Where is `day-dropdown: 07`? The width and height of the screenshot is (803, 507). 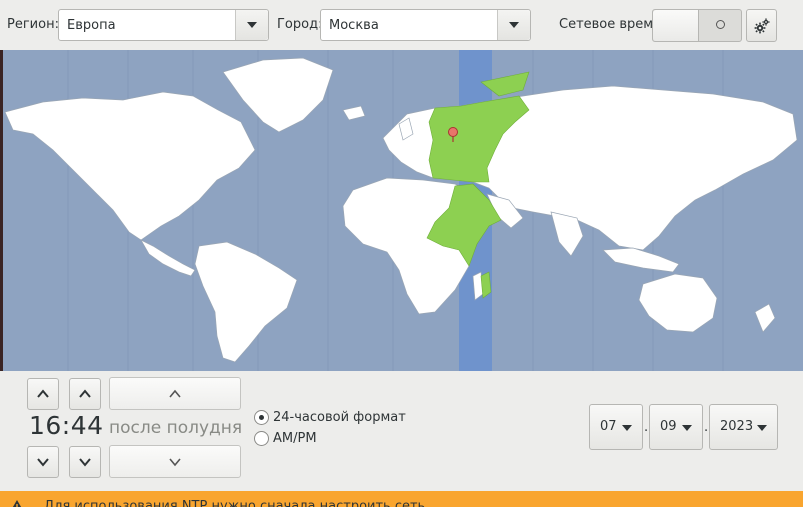 day-dropdown: 07 is located at coordinates (616, 427).